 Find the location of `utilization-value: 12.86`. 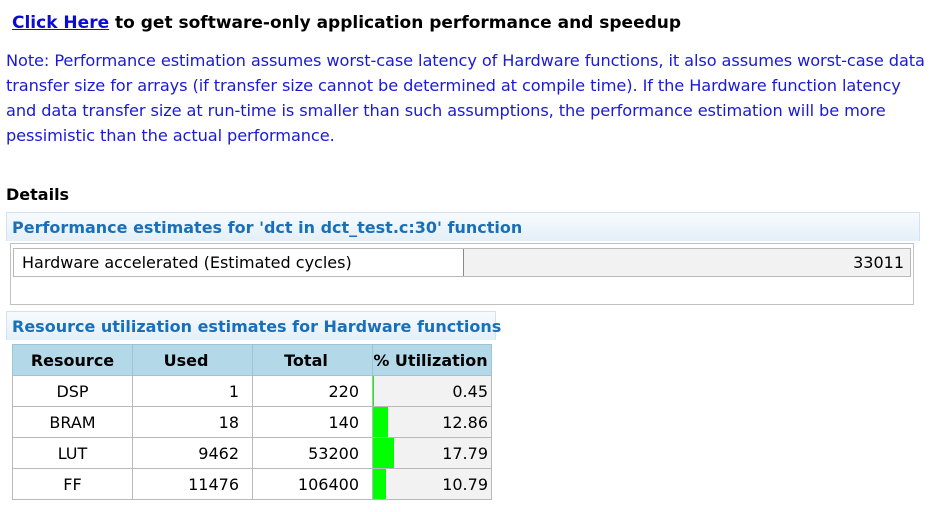

utilization-value: 12.86 is located at coordinates (465, 422).